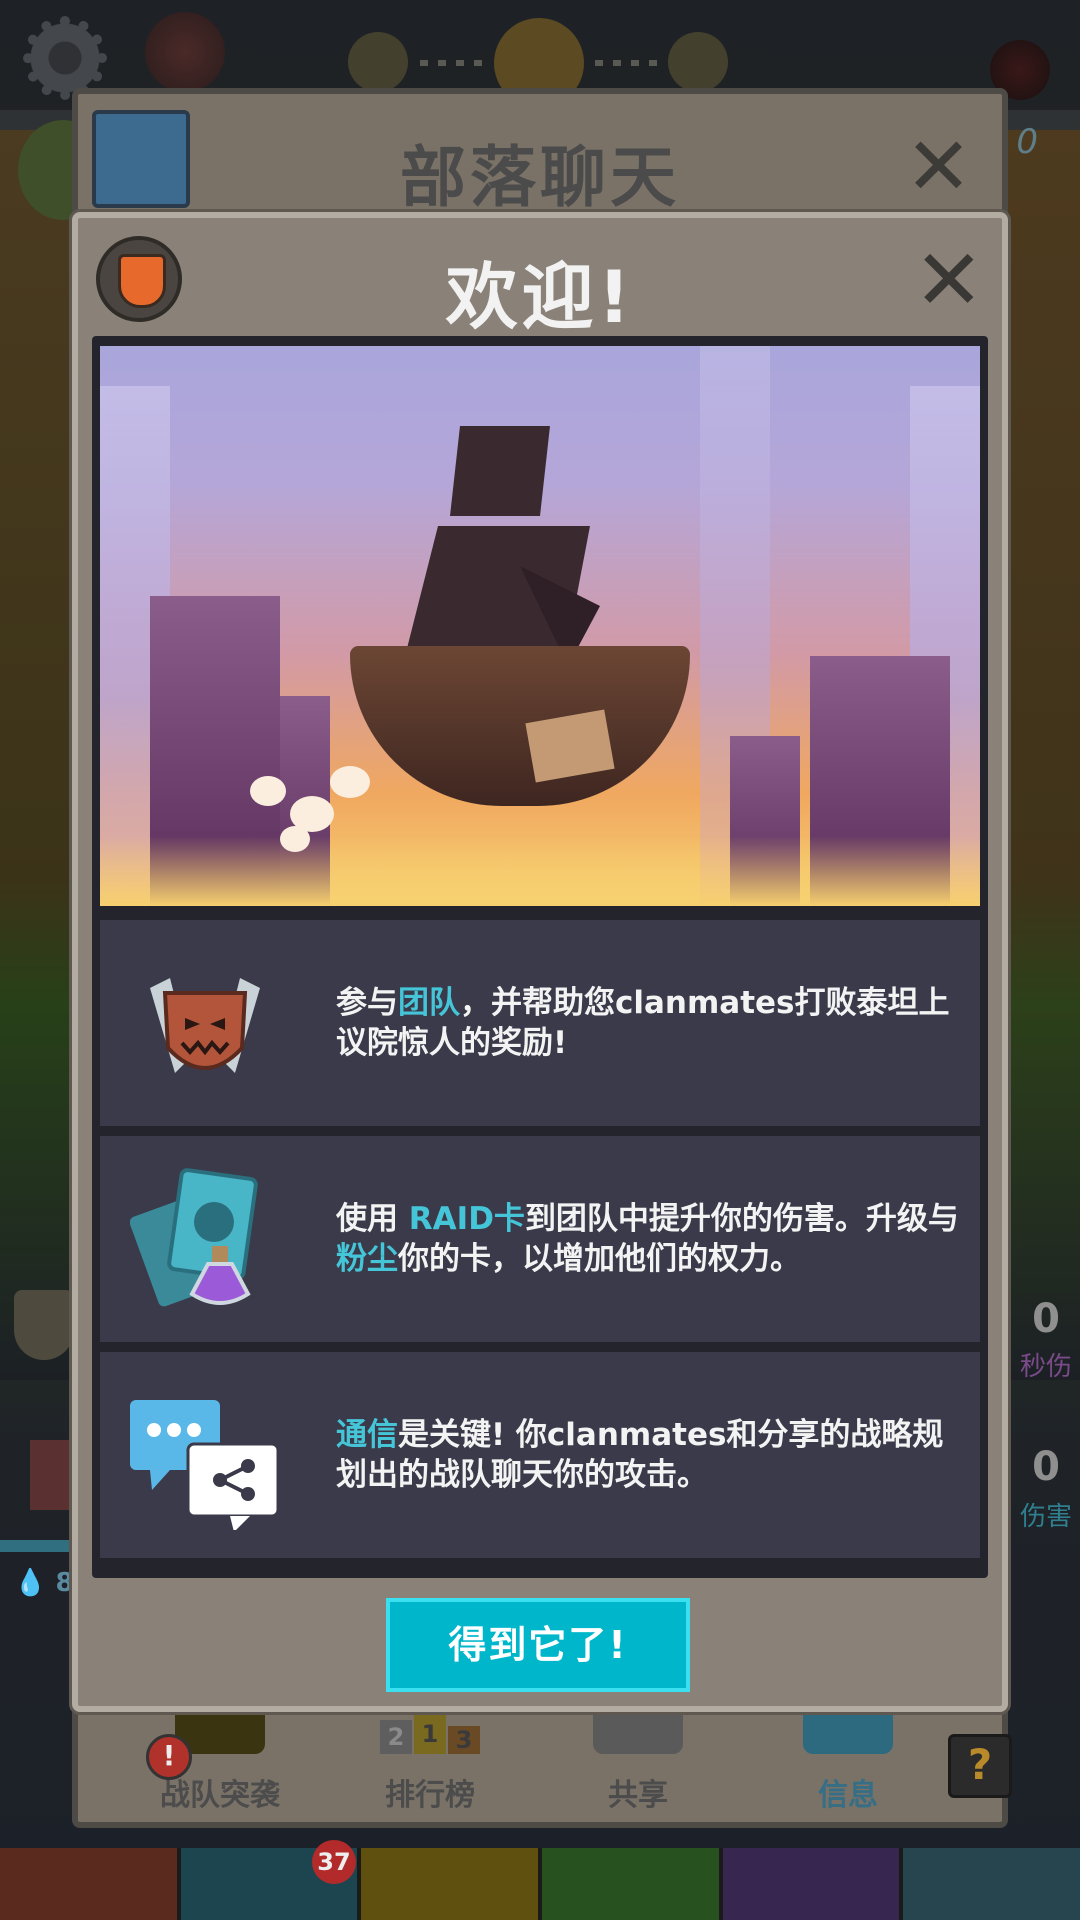 This screenshot has width=1080, height=1920. Describe the element at coordinates (430, 1795) in the screenshot. I see `tab-leaderboard-label: 排行榜` at that location.